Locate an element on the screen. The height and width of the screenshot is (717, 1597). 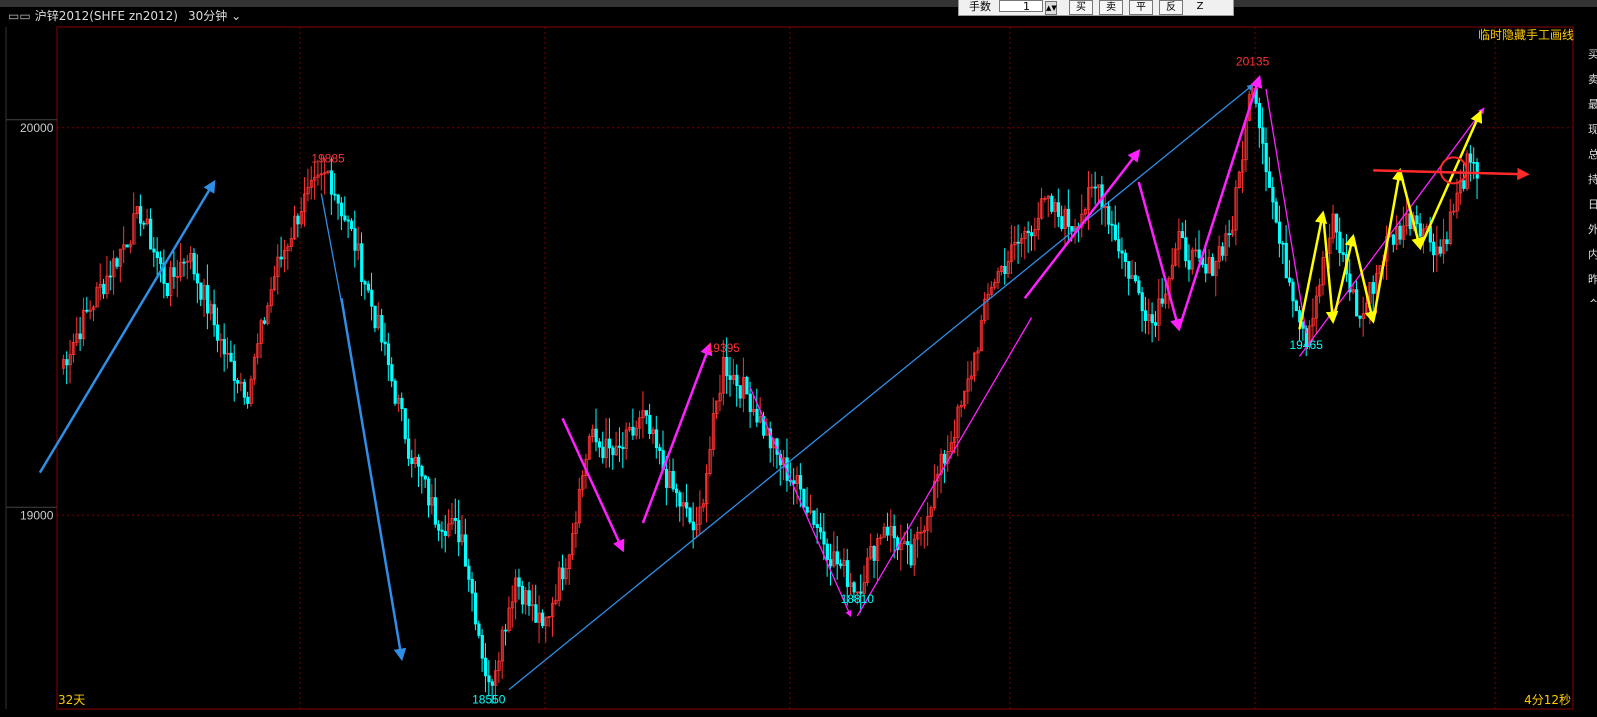
right-strip-item-5: 持 is located at coordinates (1592, 179).